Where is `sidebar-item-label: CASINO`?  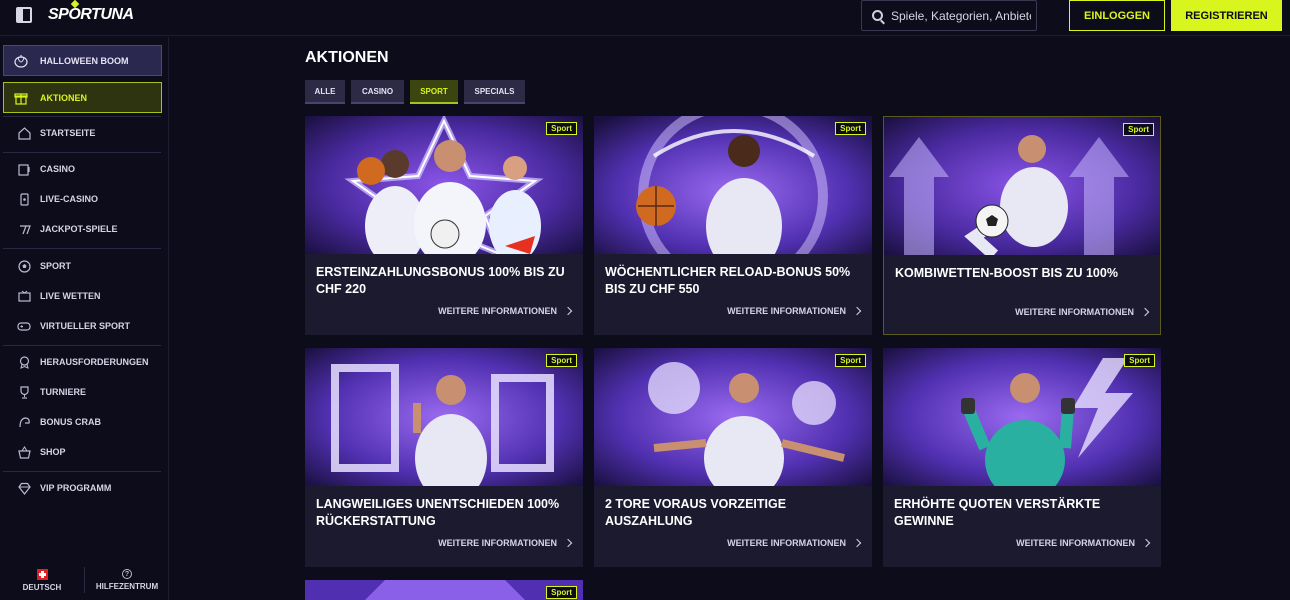
sidebar-item-label: CASINO is located at coordinates (58, 169).